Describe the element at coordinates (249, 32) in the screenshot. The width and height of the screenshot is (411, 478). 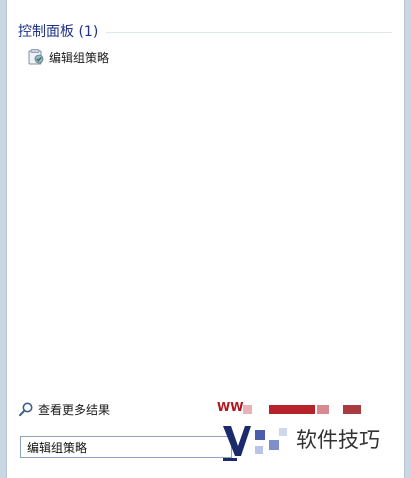
I see `group-divider` at that location.